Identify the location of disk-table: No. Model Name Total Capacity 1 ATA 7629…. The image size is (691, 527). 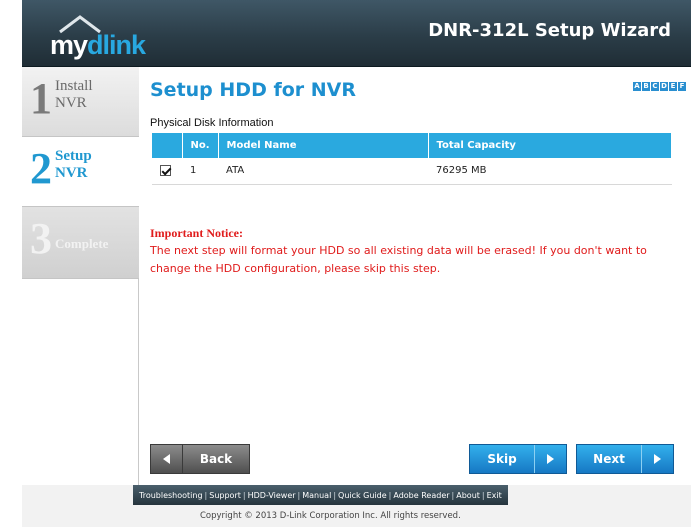
(412, 159).